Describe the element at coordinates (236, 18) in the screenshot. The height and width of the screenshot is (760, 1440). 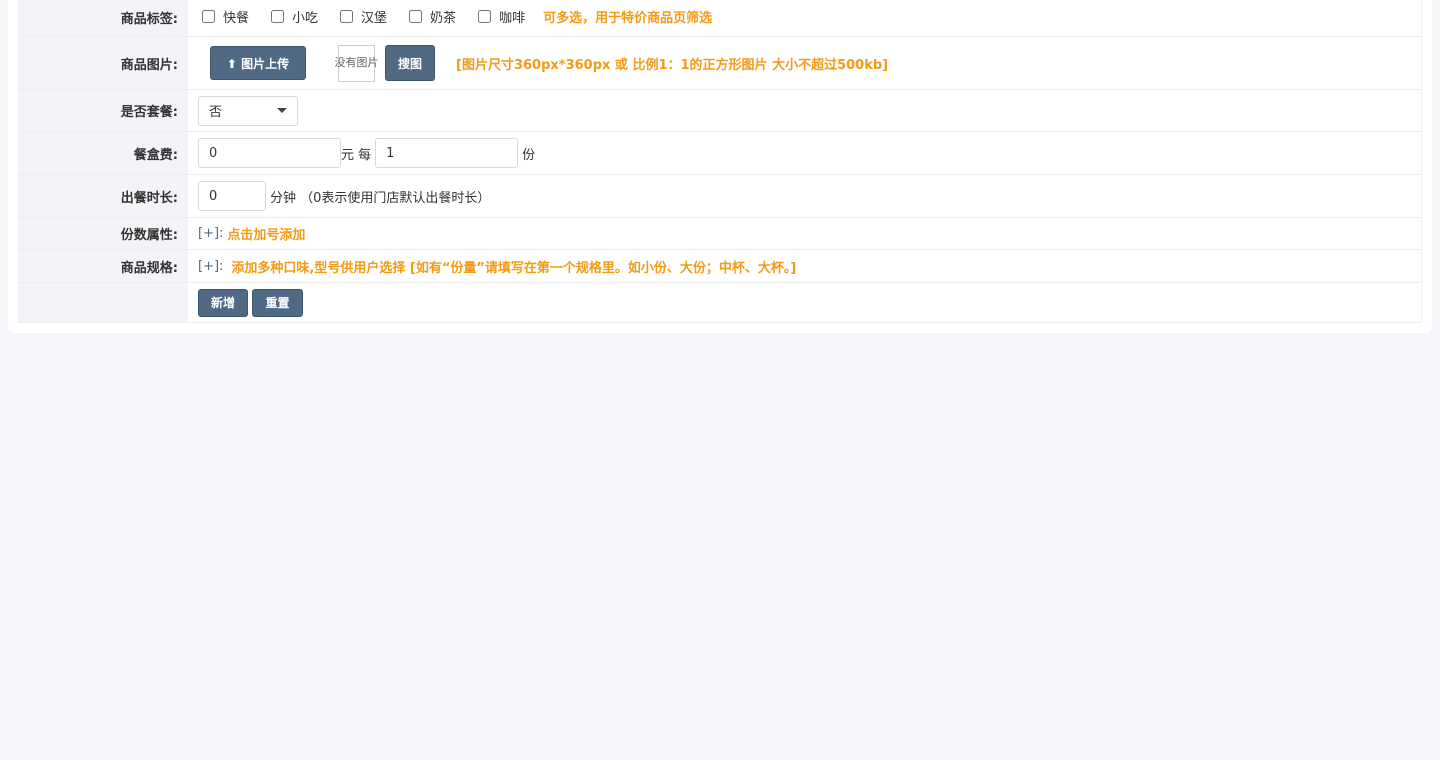
I see `tag-label: 快餐` at that location.